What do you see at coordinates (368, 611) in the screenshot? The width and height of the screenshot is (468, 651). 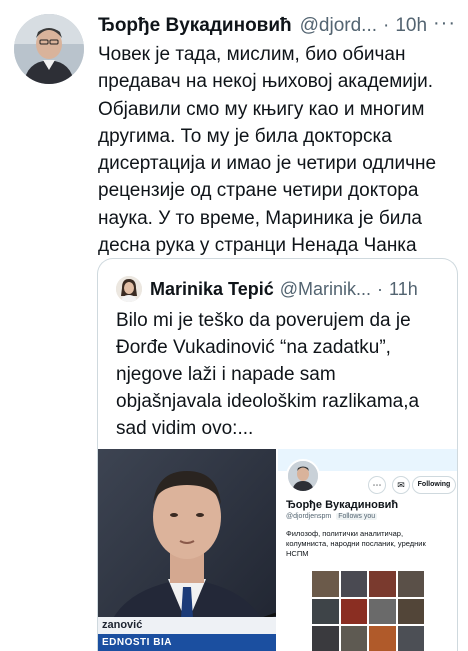 I see `profile-media-collage` at bounding box center [368, 611].